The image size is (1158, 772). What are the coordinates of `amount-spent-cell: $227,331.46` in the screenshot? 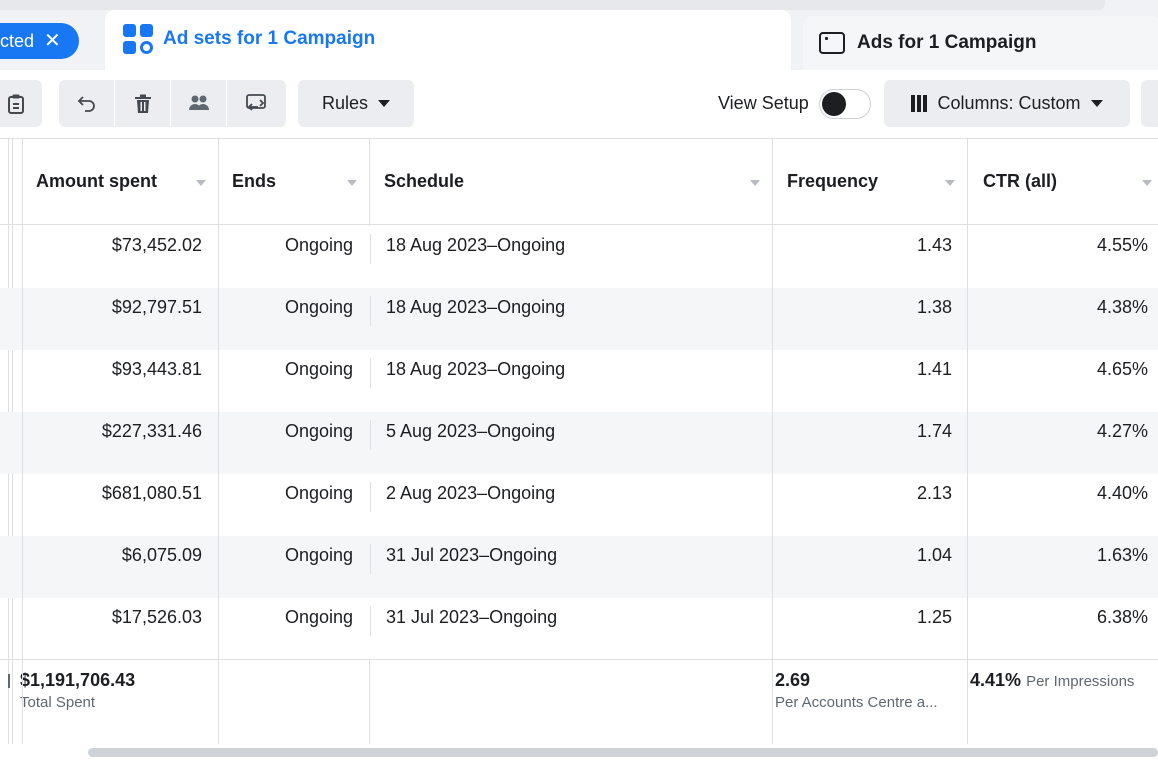 It's located at (151, 431).